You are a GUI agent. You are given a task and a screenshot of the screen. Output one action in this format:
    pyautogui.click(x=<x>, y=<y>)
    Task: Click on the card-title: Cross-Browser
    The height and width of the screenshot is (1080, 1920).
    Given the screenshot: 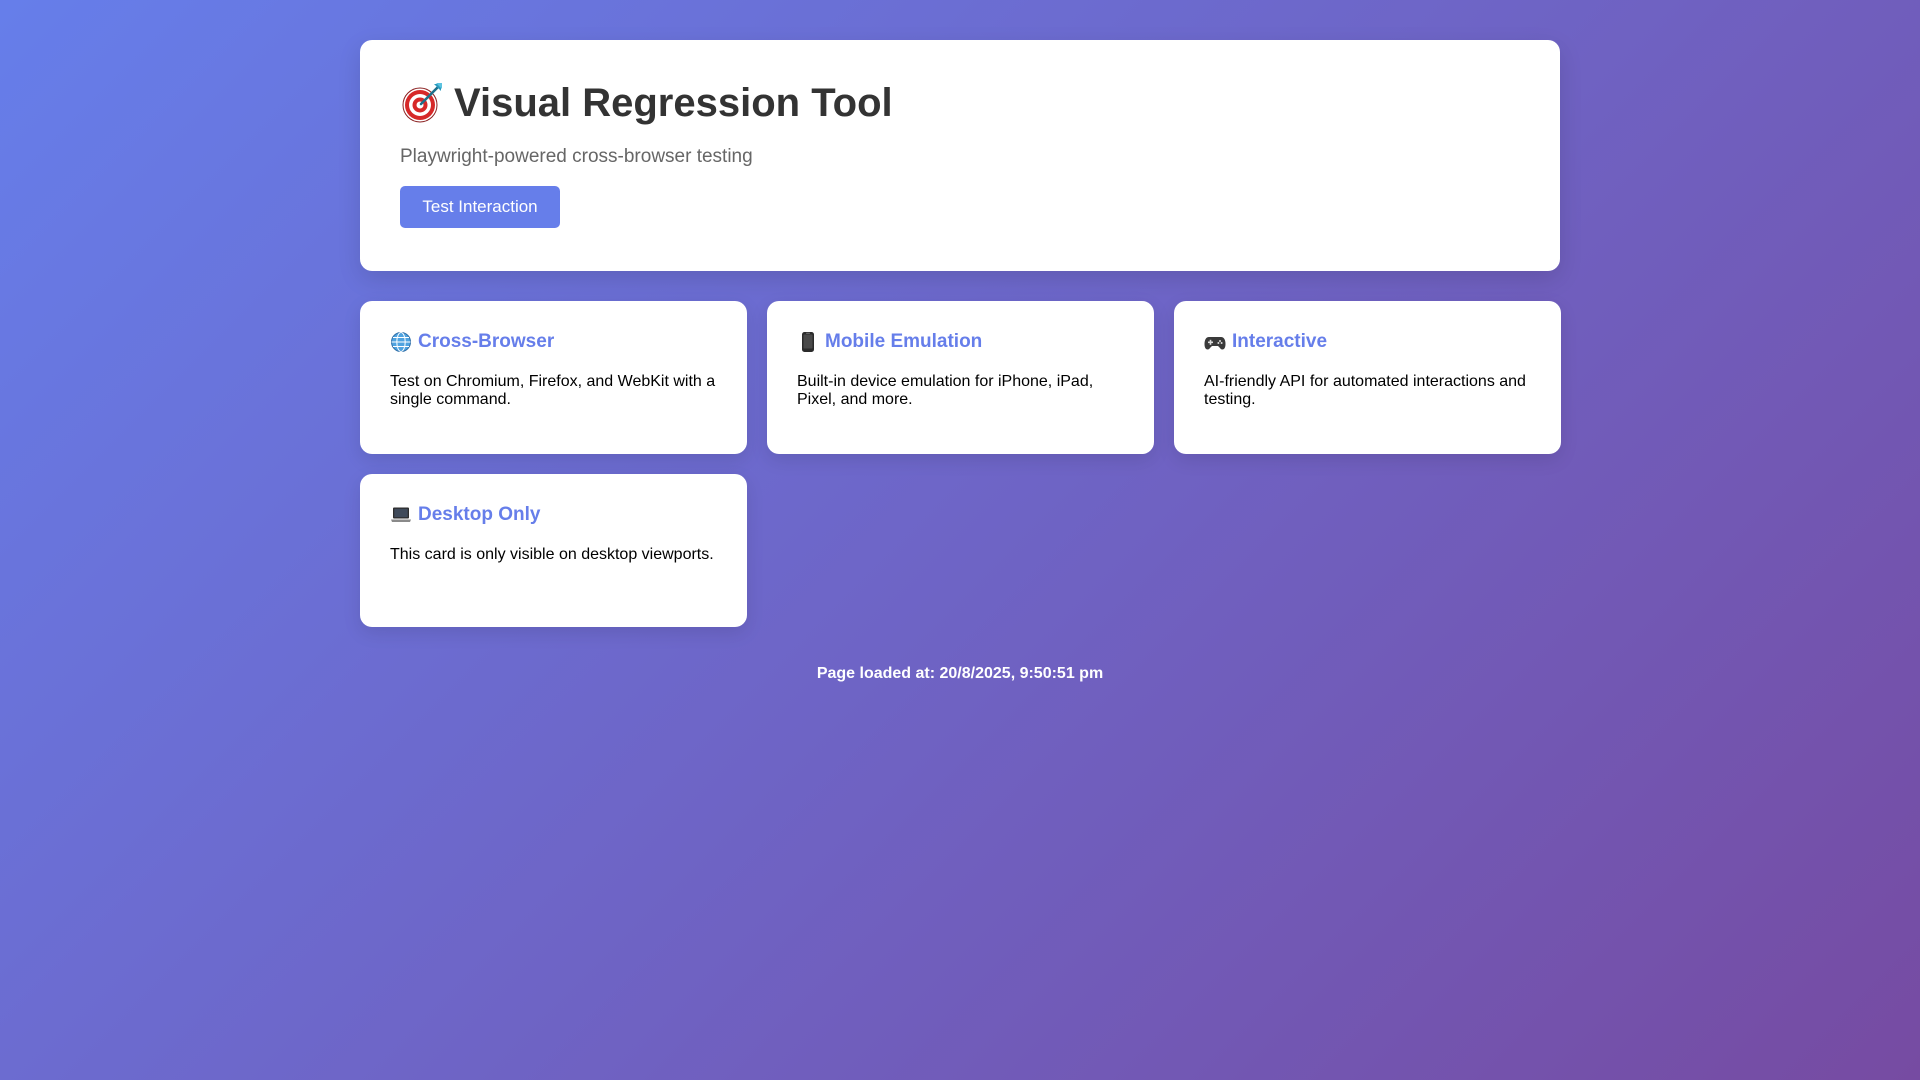 What is the action you would take?
    pyautogui.click(x=553, y=342)
    